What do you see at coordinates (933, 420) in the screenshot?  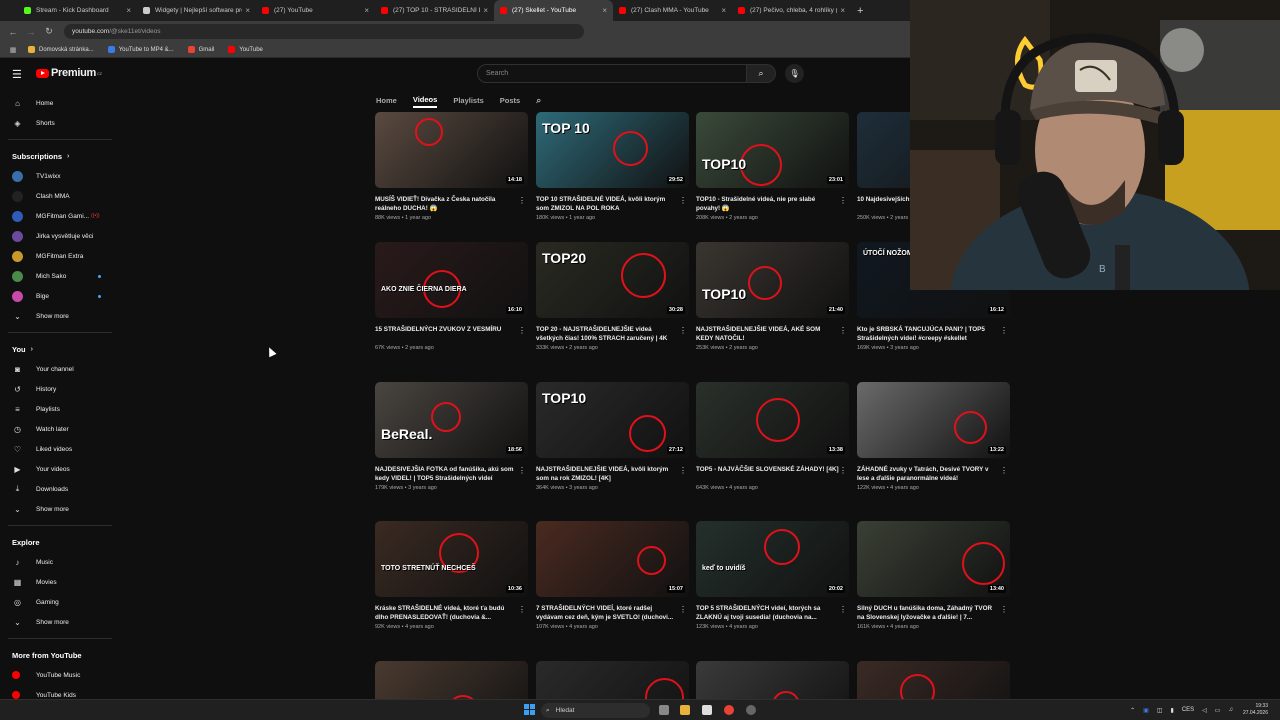 I see `video-thumbnail: 13:22` at bounding box center [933, 420].